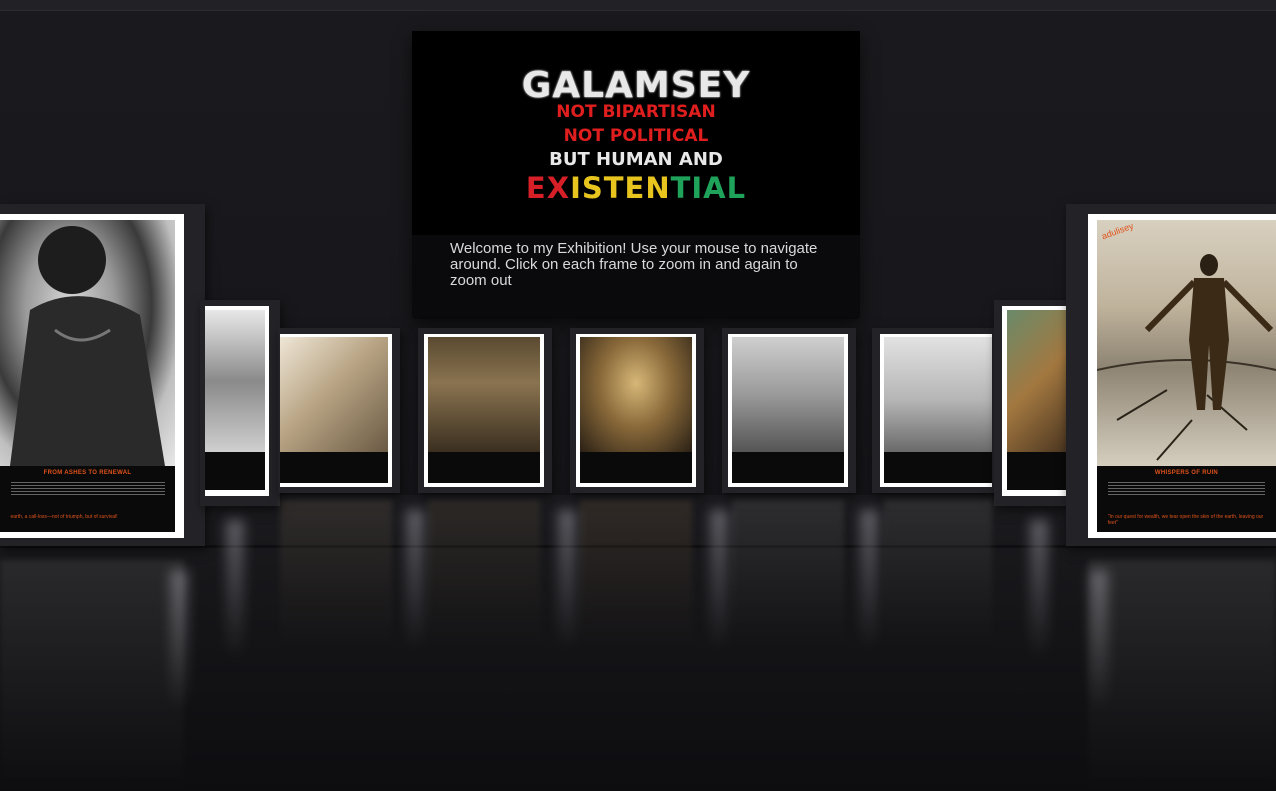  Describe the element at coordinates (87, 489) in the screenshot. I see `caption-body` at that location.